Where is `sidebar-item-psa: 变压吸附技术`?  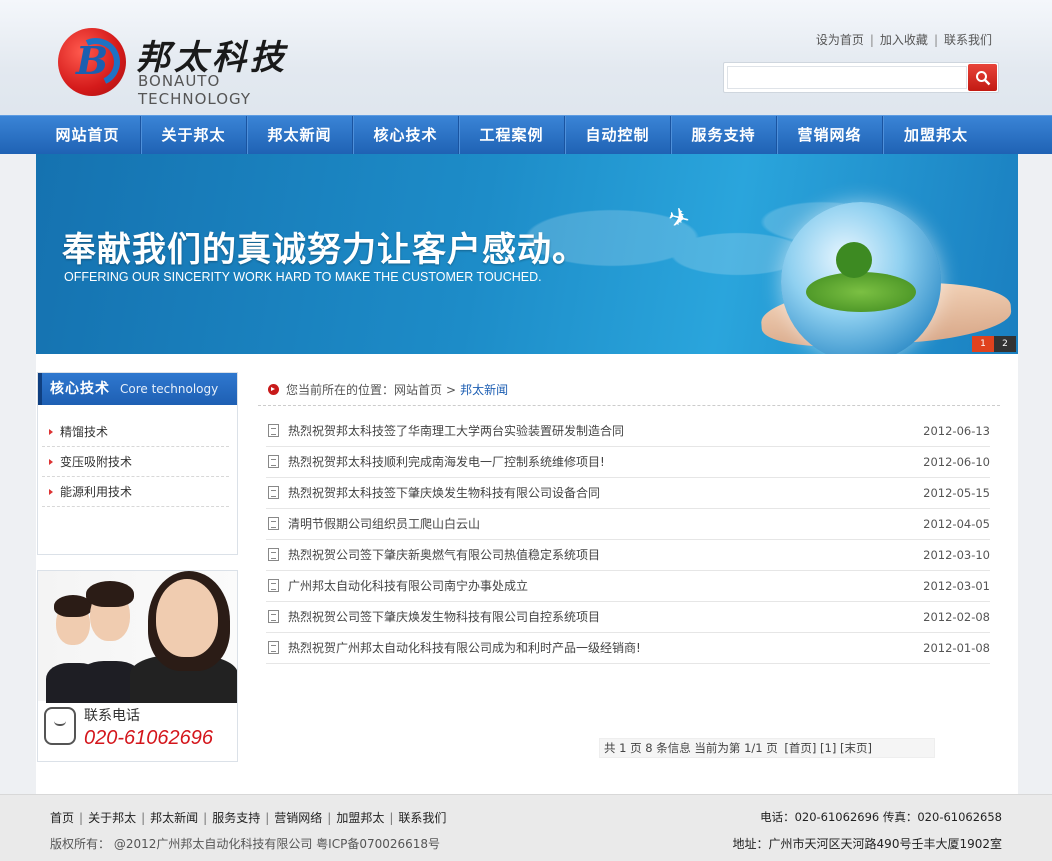
sidebar-item-psa: 变压吸附技术 is located at coordinates (135, 462).